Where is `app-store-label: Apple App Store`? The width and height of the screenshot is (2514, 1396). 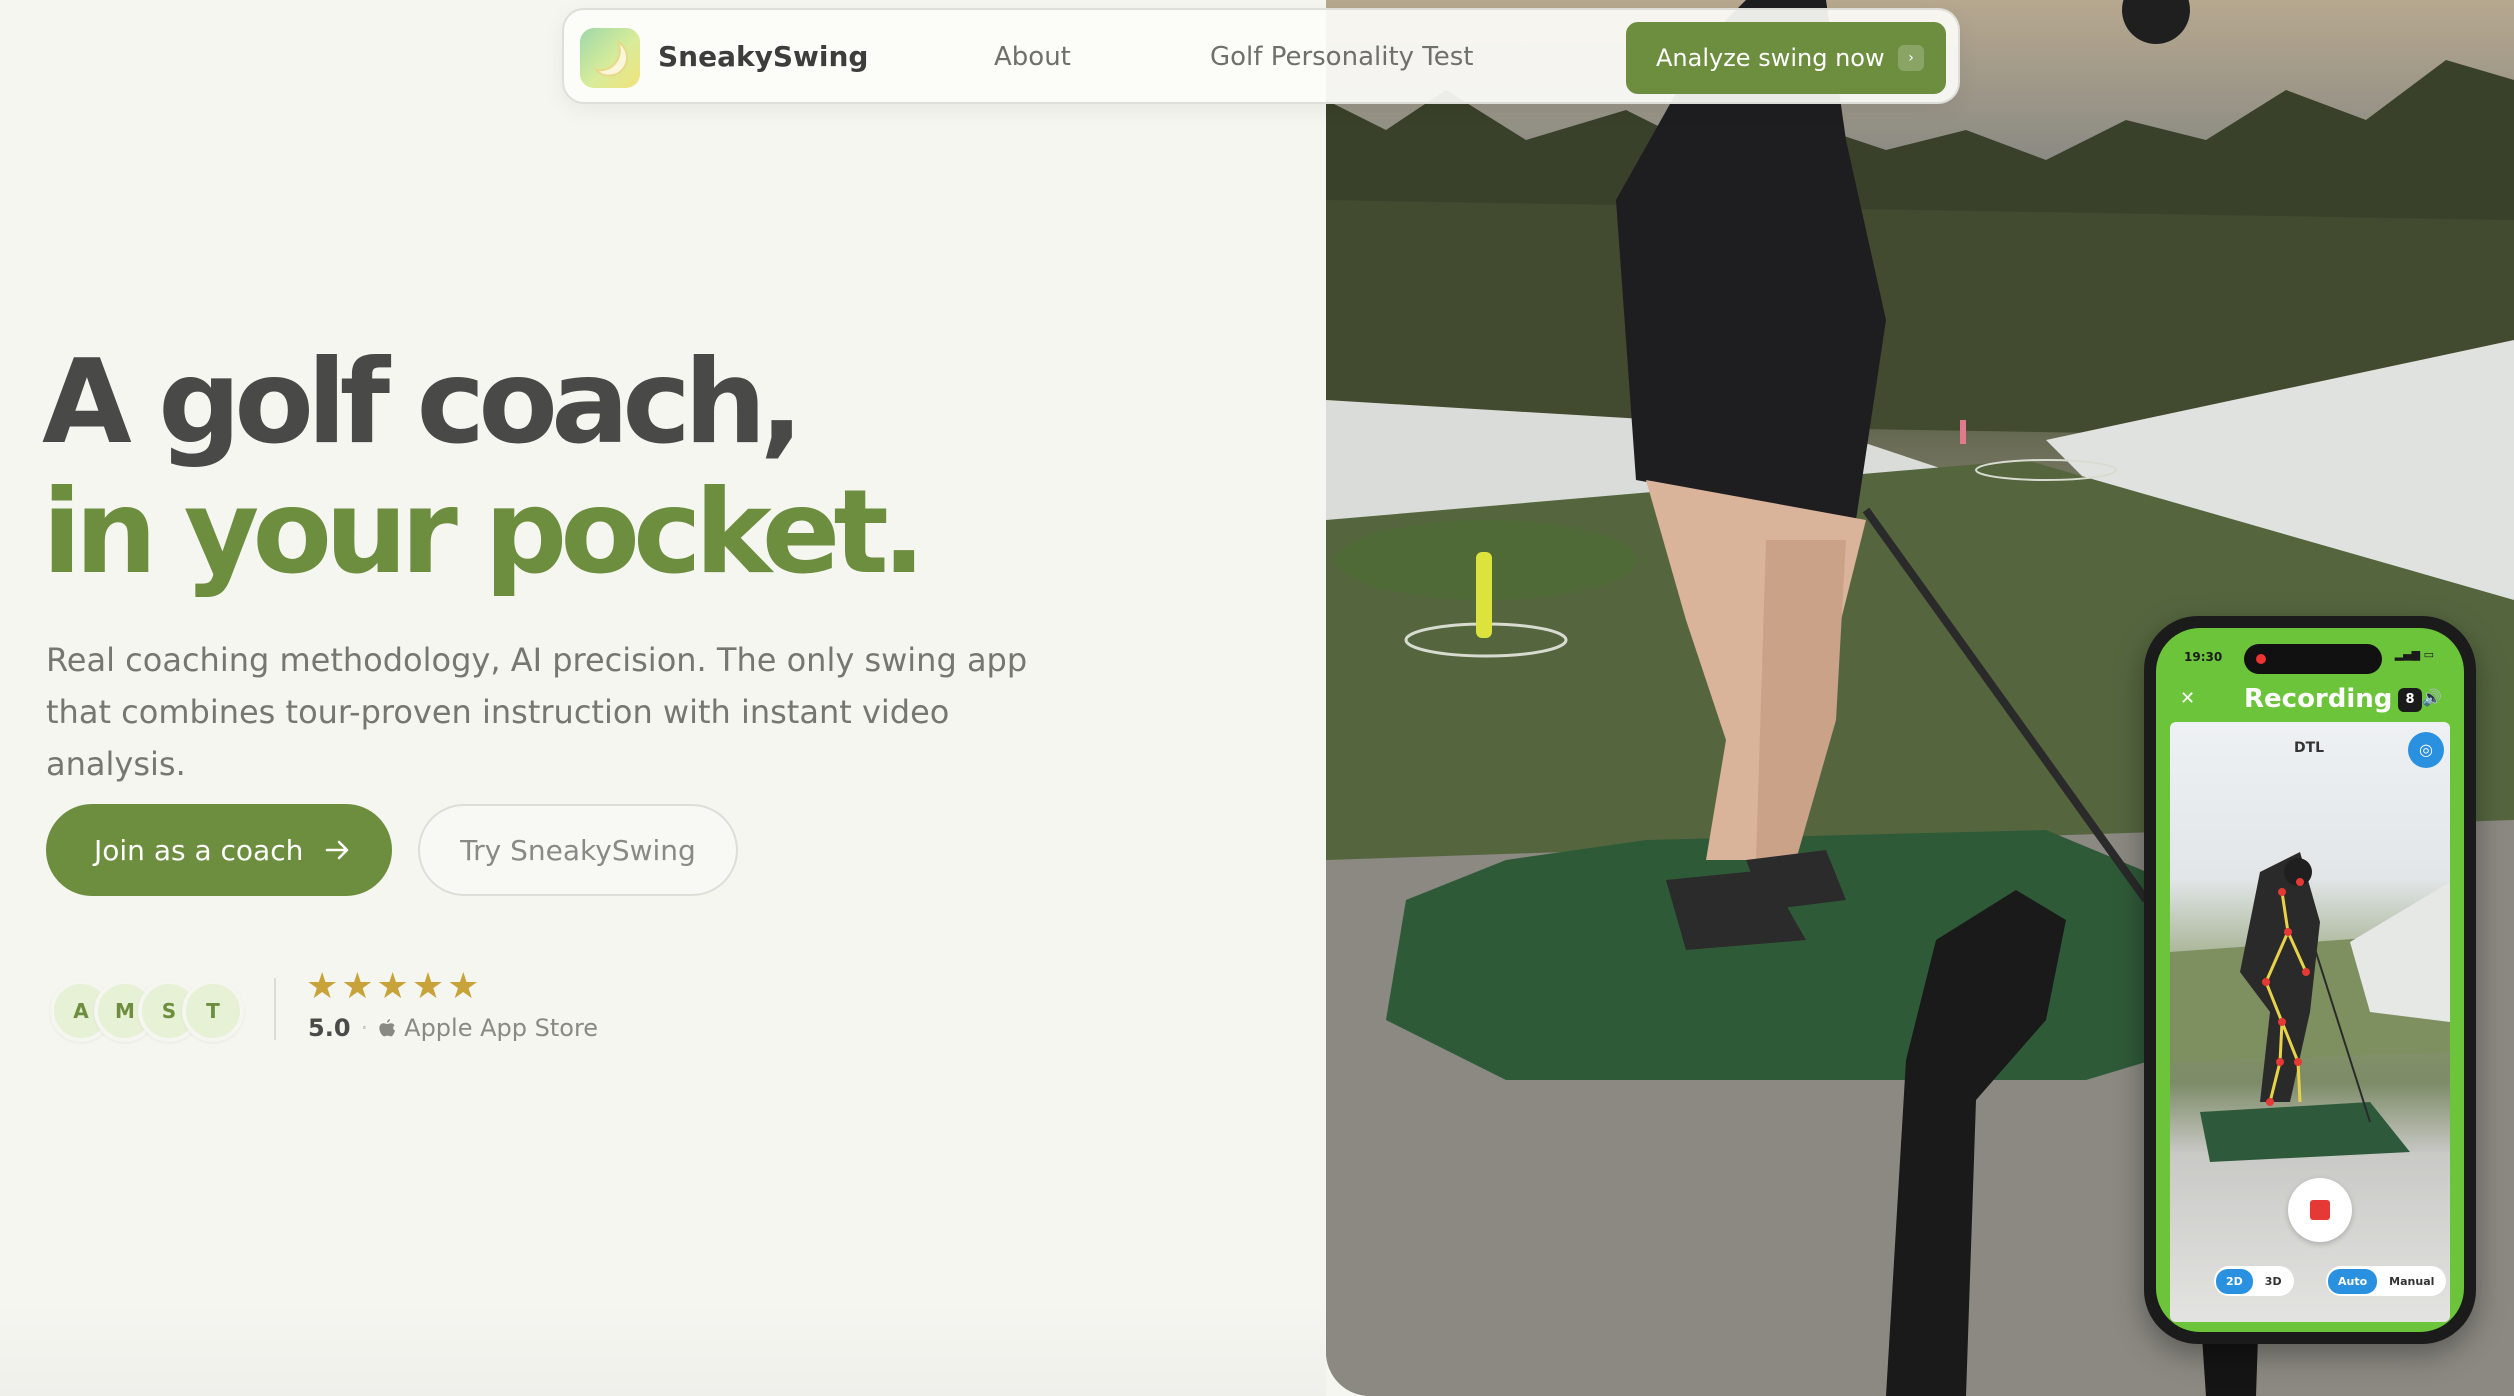
app-store-label: Apple App Store is located at coordinates (501, 1028).